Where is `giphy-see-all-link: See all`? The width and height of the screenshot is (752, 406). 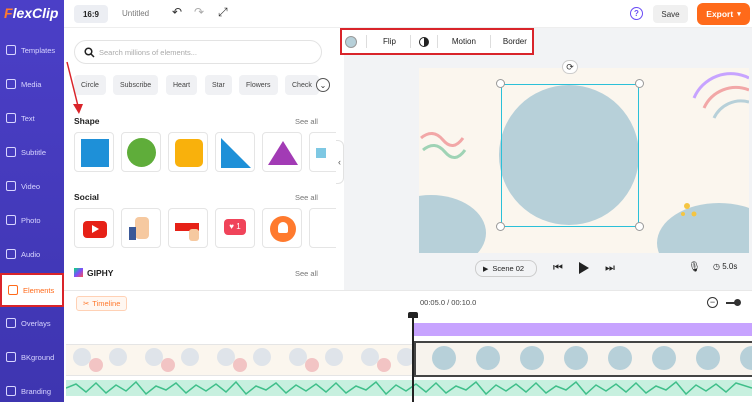
giphy-see-all-link: See all is located at coordinates (306, 273).